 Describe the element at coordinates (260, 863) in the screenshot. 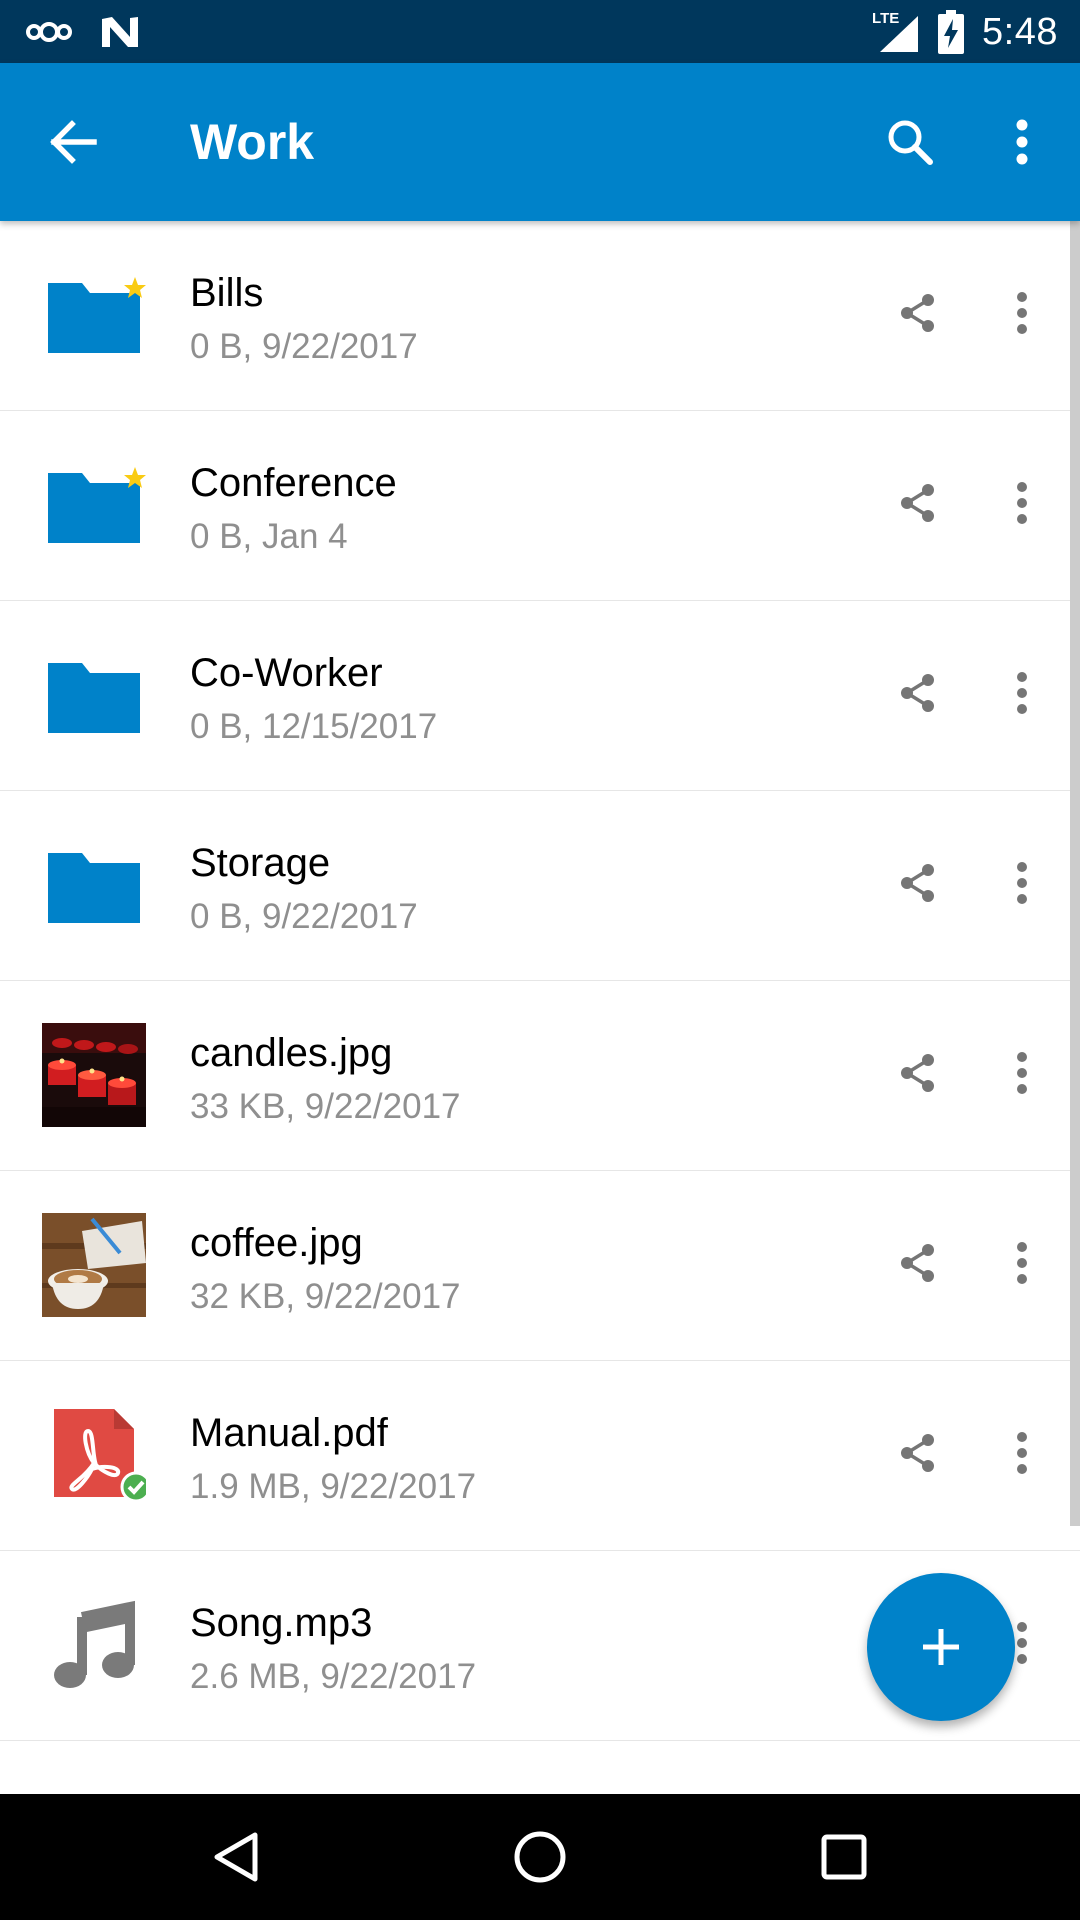

I see `file-name: Storage` at that location.